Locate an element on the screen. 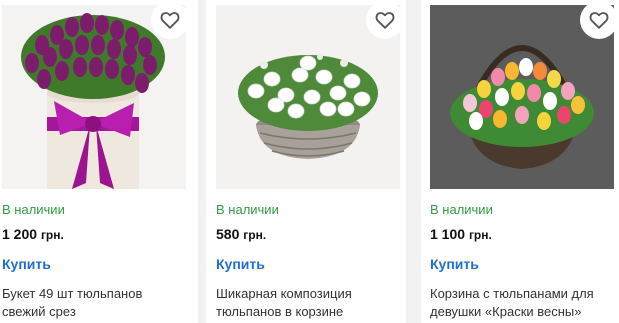 The height and width of the screenshot is (323, 619). product-title: Букет 49 шт тюльпанов свежий срез is located at coordinates (97, 303).